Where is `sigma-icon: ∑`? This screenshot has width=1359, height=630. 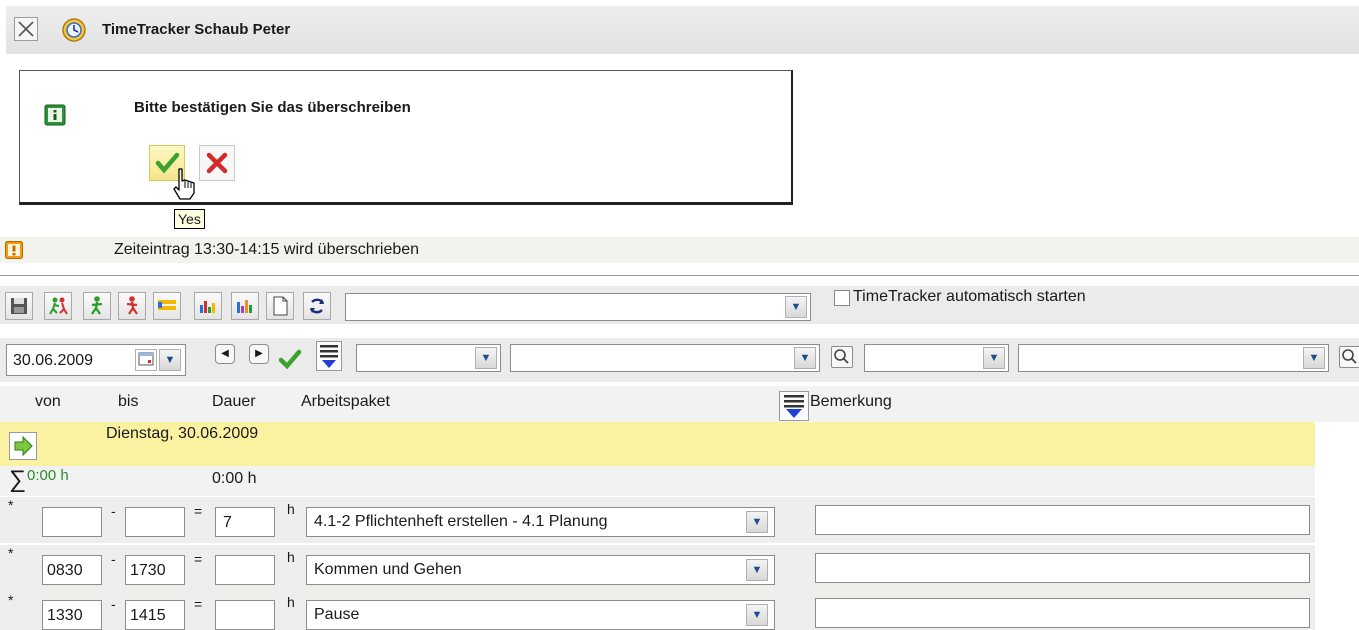 sigma-icon: ∑ is located at coordinates (18, 479).